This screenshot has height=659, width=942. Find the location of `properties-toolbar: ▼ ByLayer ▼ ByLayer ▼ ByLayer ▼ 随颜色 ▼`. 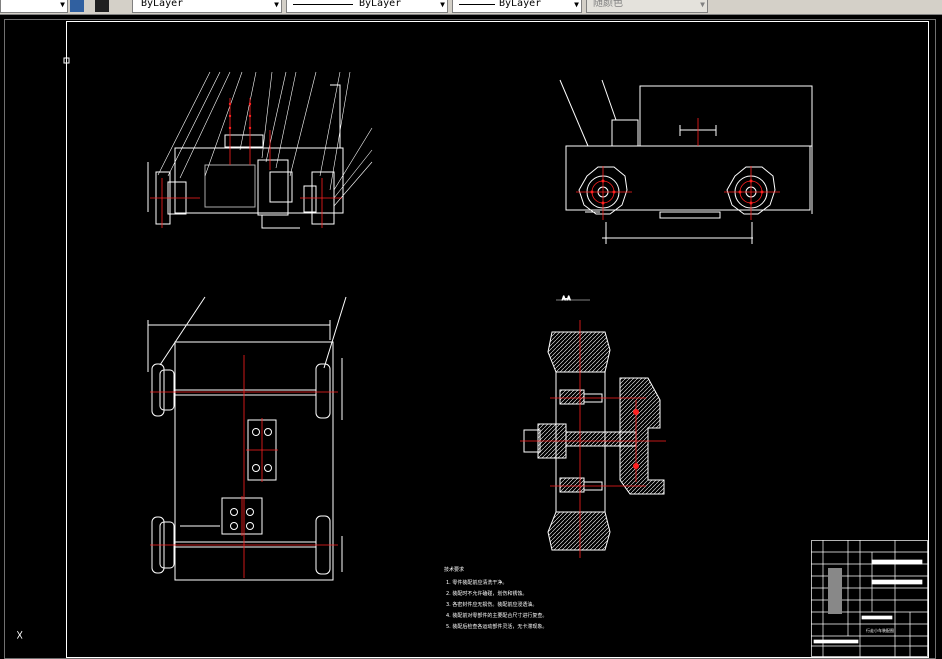

properties-toolbar: ▼ ByLayer ▼ ByLayer ▼ ByLayer ▼ 随颜色 ▼ is located at coordinates (471, 7).